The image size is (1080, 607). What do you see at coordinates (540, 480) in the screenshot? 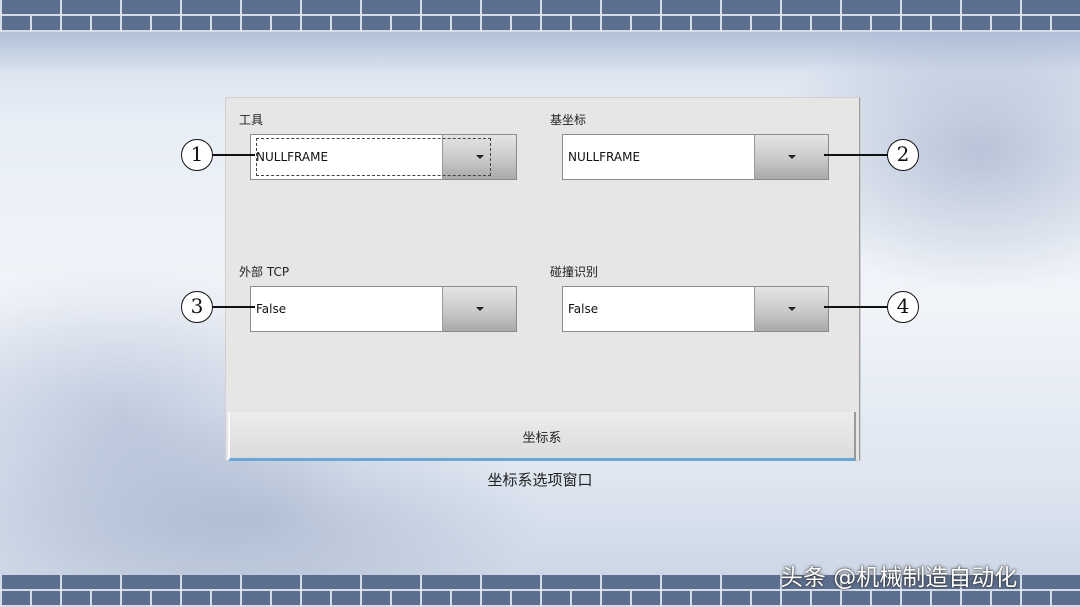
I see `figure-caption: 坐标系选项窗口` at bounding box center [540, 480].